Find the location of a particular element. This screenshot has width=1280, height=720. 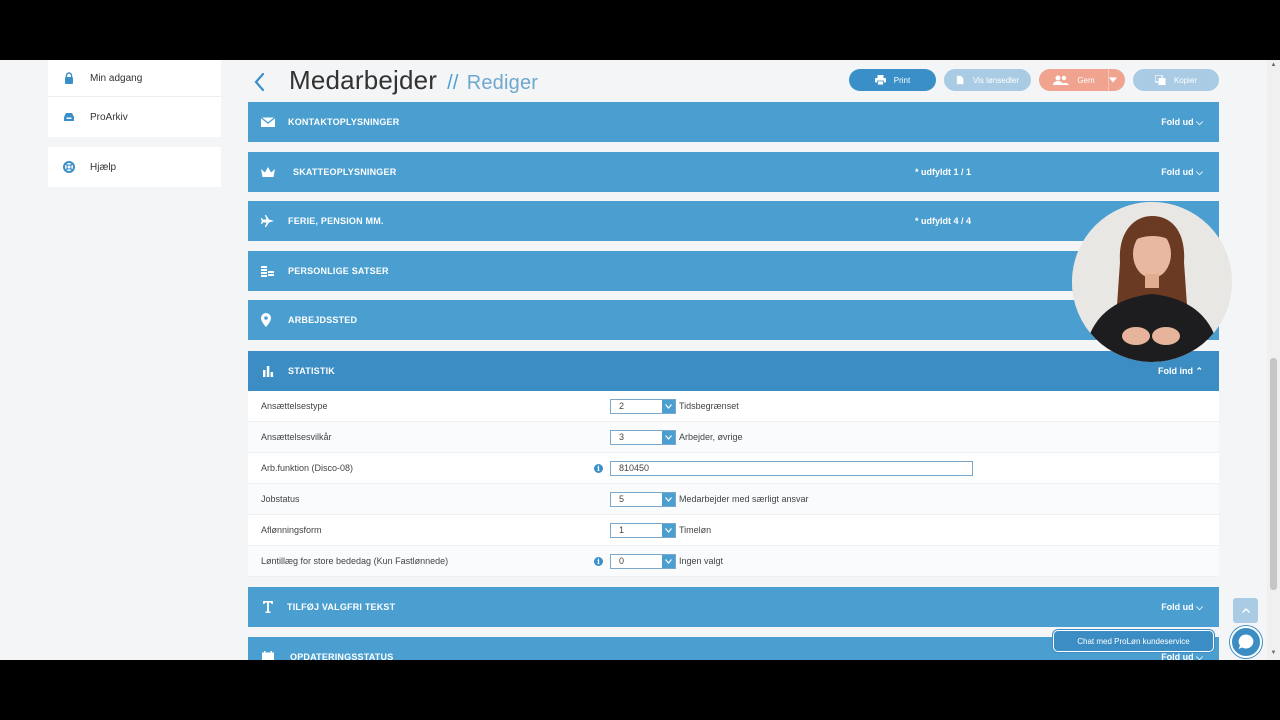

print-button: Print is located at coordinates (892, 80).